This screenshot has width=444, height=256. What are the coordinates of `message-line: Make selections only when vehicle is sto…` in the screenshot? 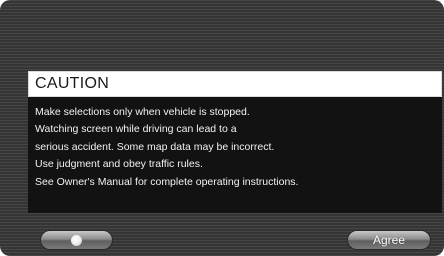 It's located at (142, 112).